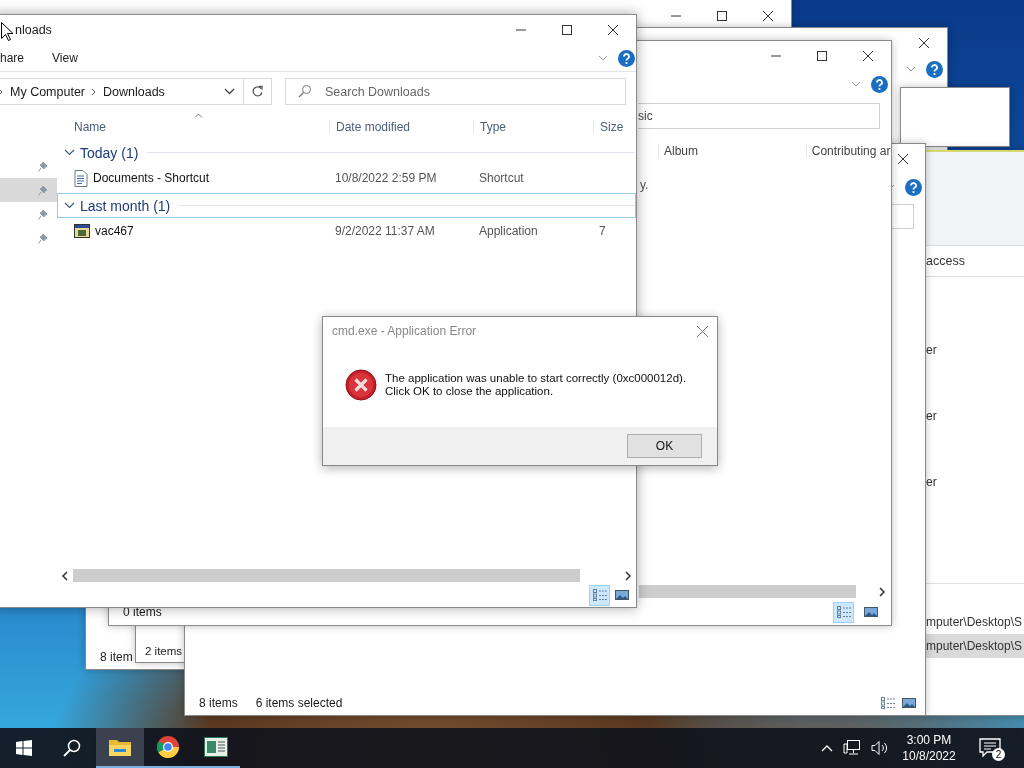 The width and height of the screenshot is (1024, 768). I want to click on clock-date: 10/8/2022, so click(929, 756).